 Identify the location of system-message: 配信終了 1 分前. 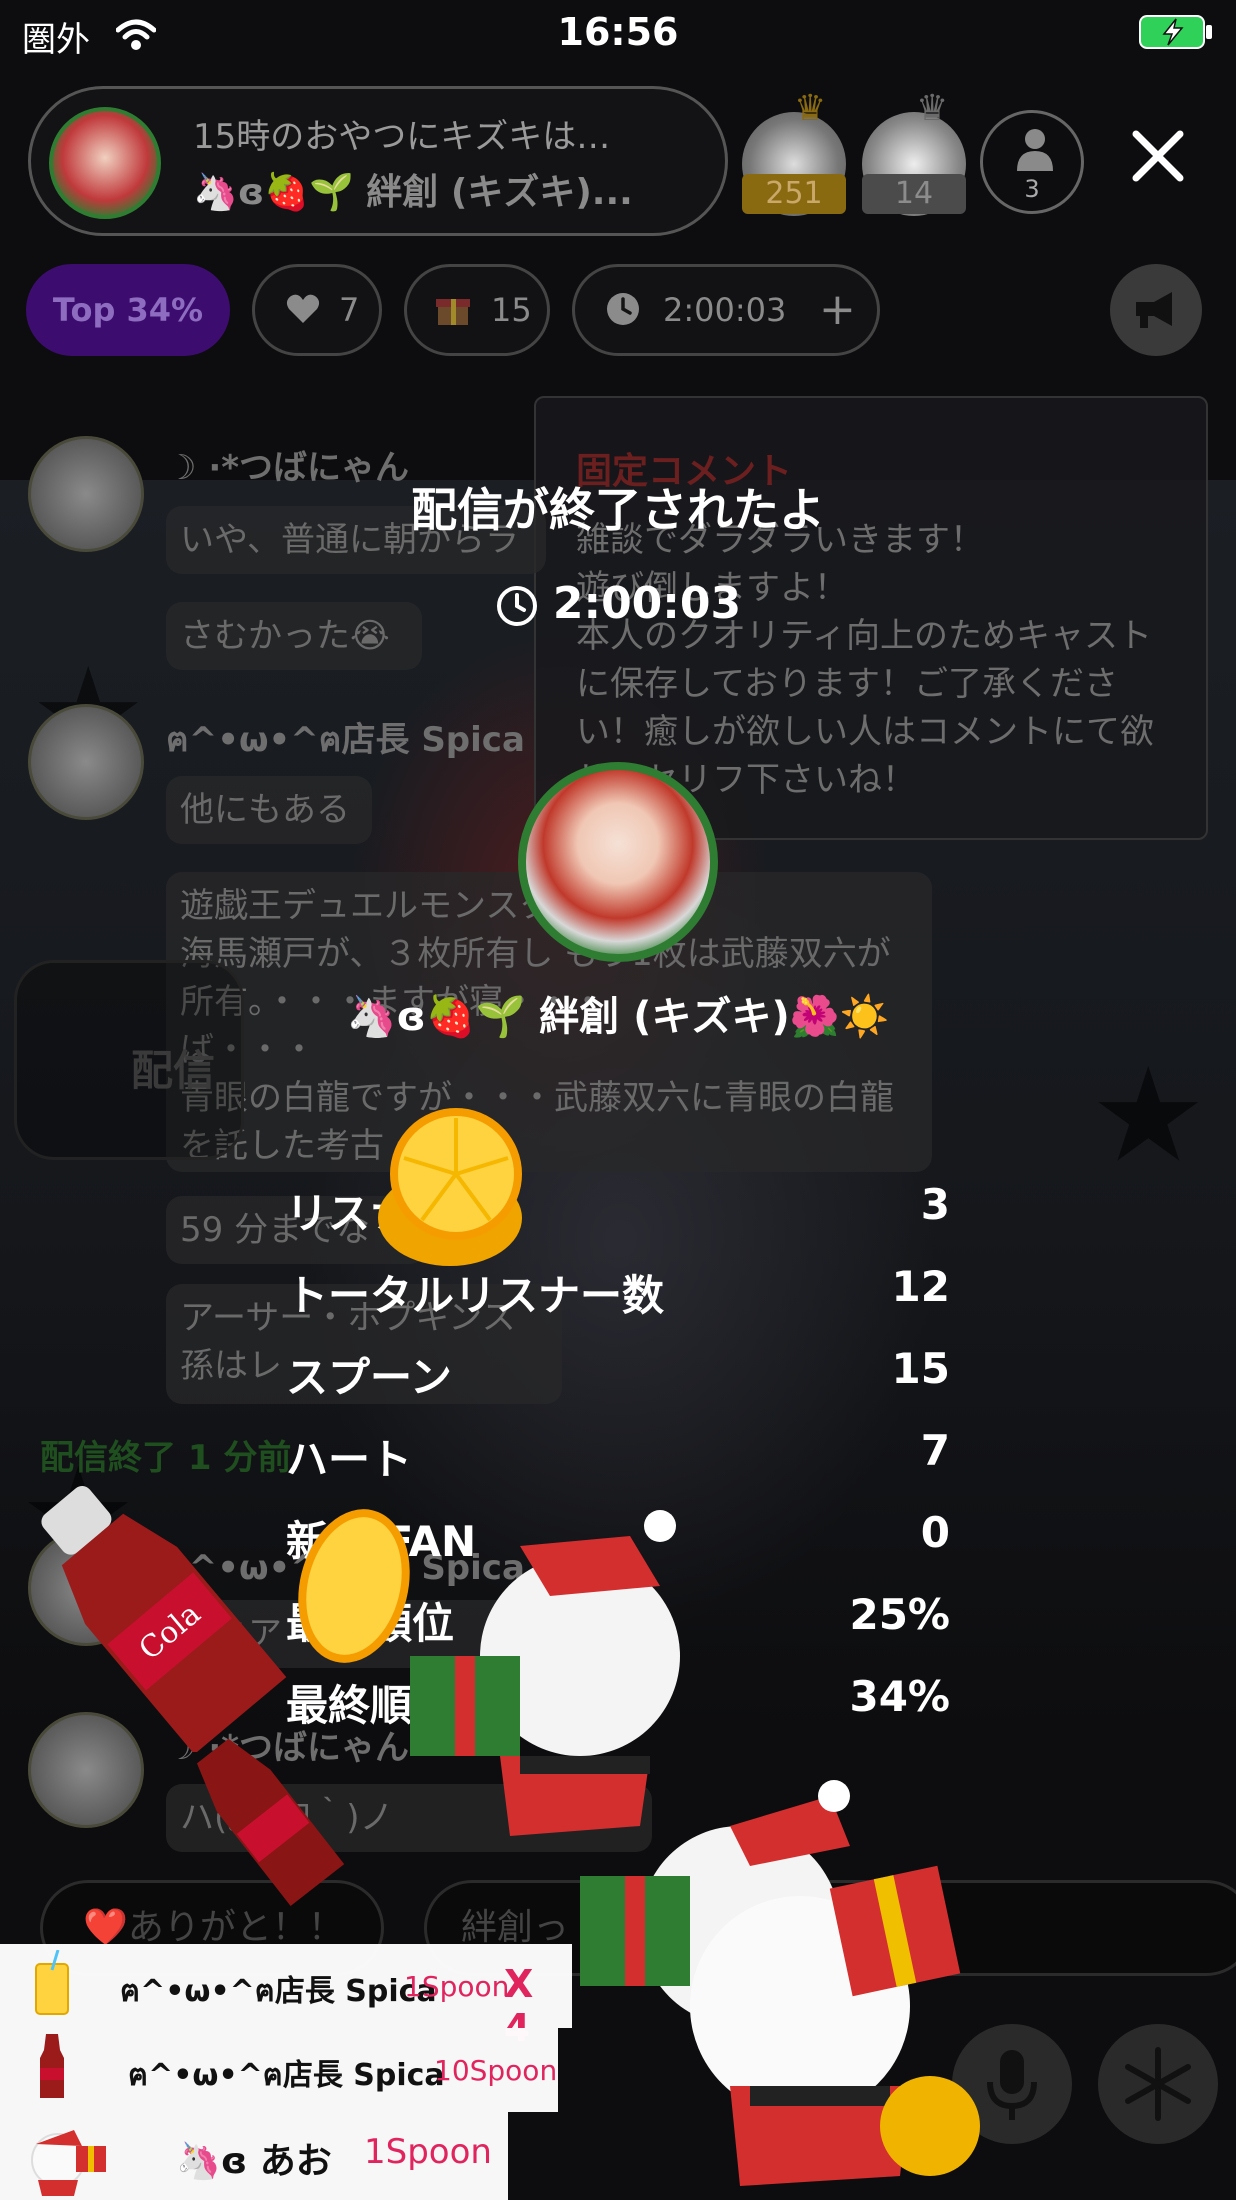
(166, 1458).